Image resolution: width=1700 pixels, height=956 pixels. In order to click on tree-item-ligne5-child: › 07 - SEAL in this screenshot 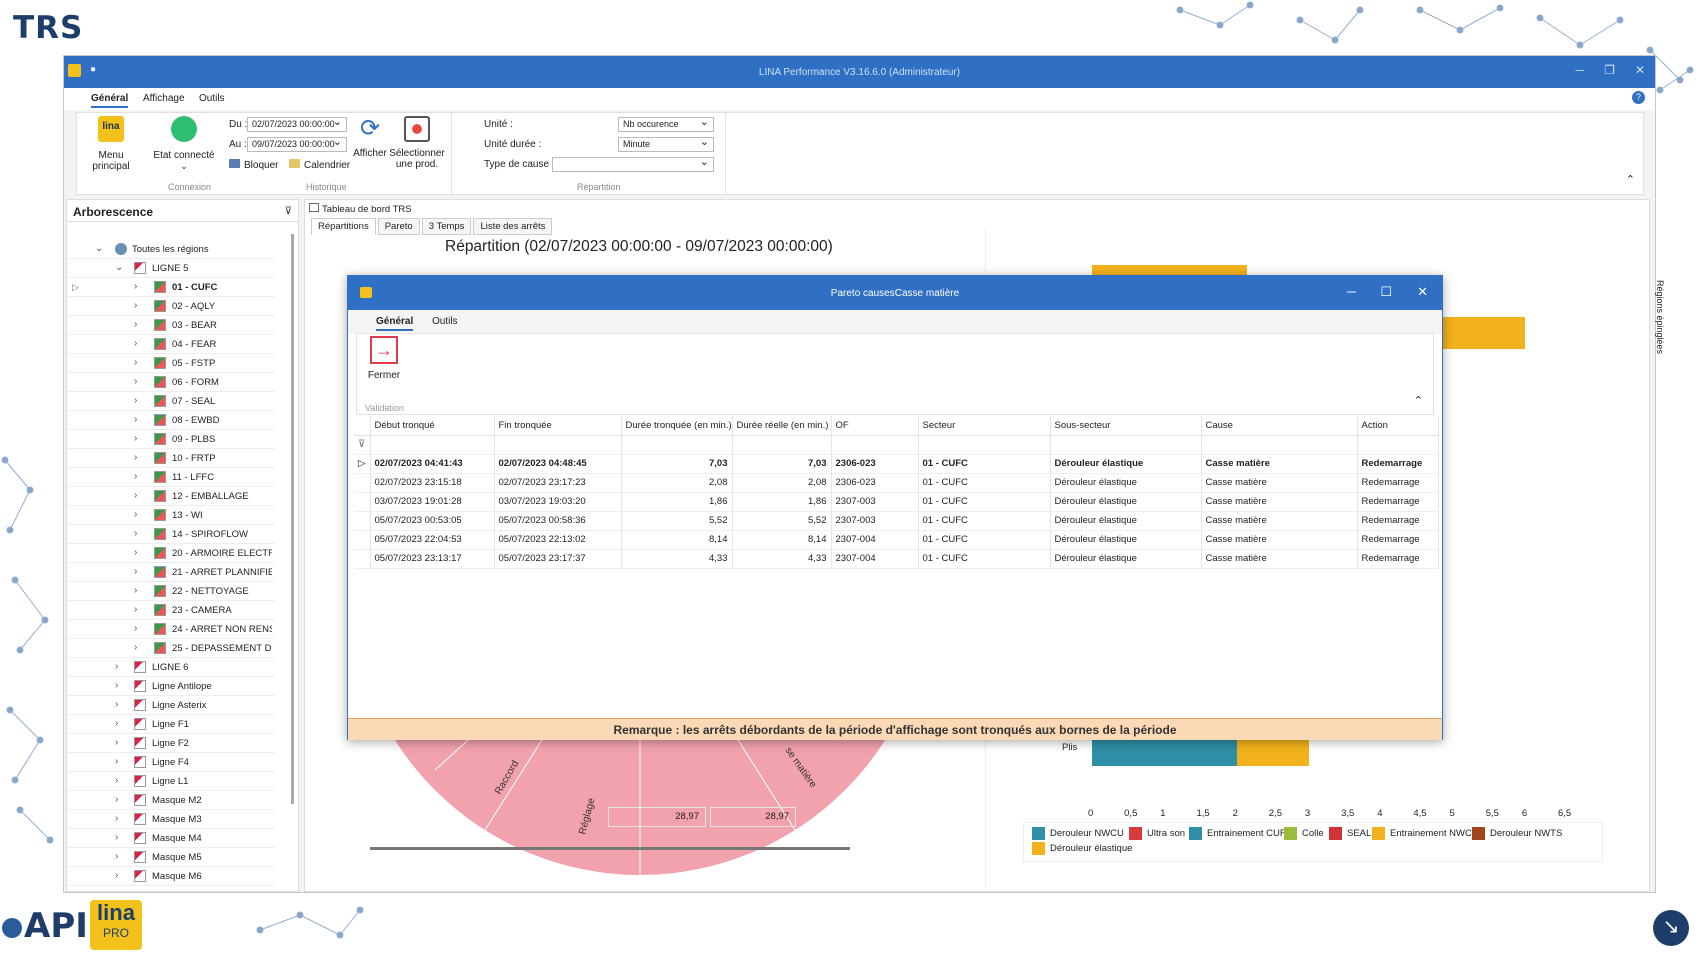, I will do `click(171, 401)`.